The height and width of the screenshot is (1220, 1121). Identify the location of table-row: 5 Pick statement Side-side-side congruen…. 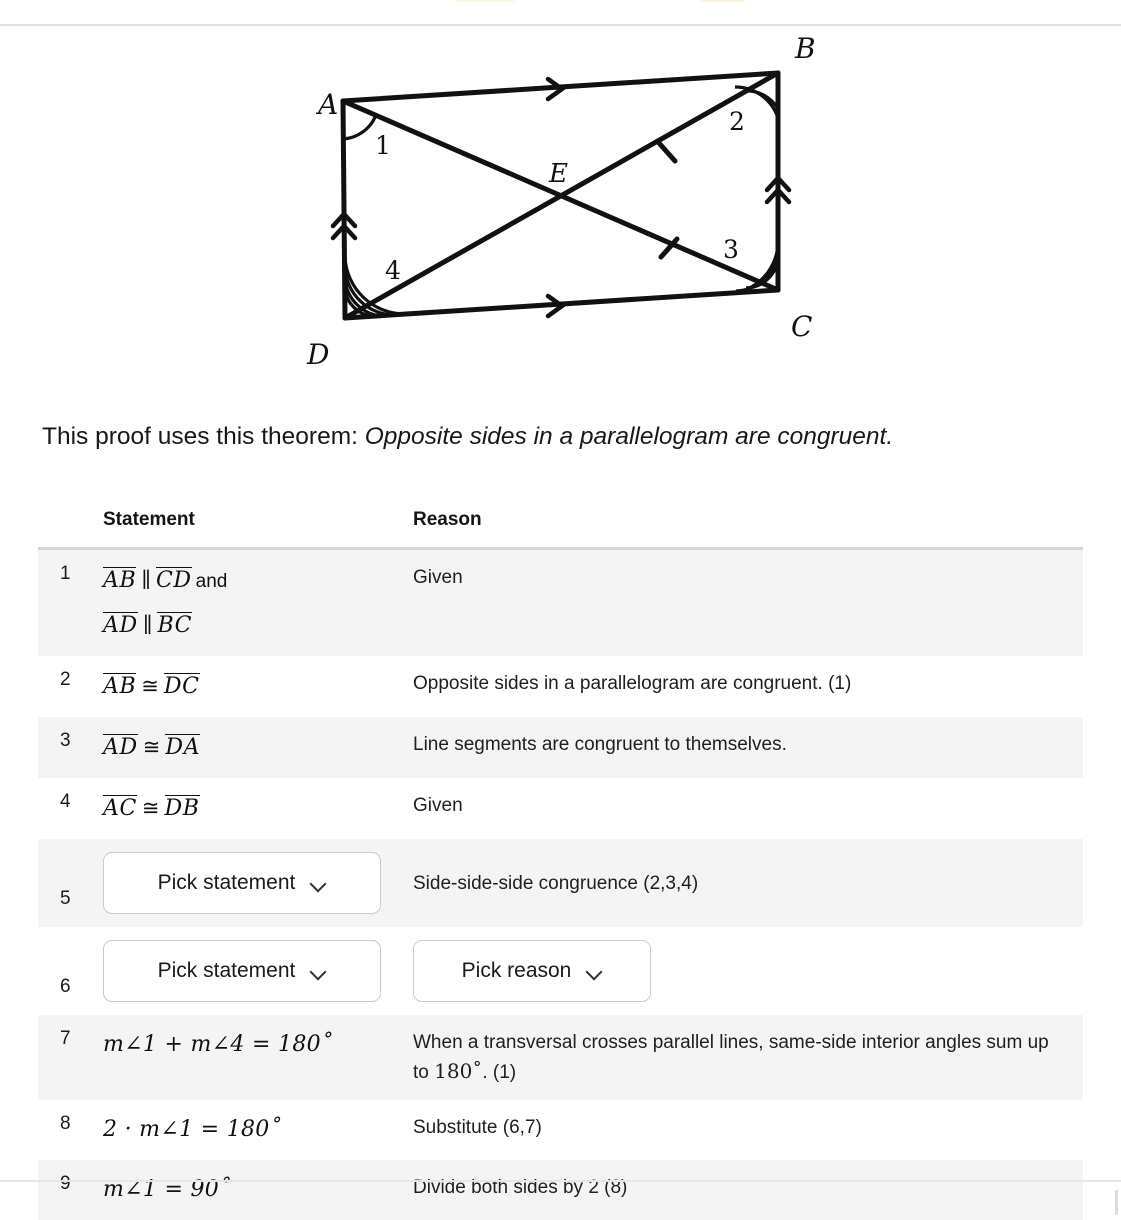
(560, 883).